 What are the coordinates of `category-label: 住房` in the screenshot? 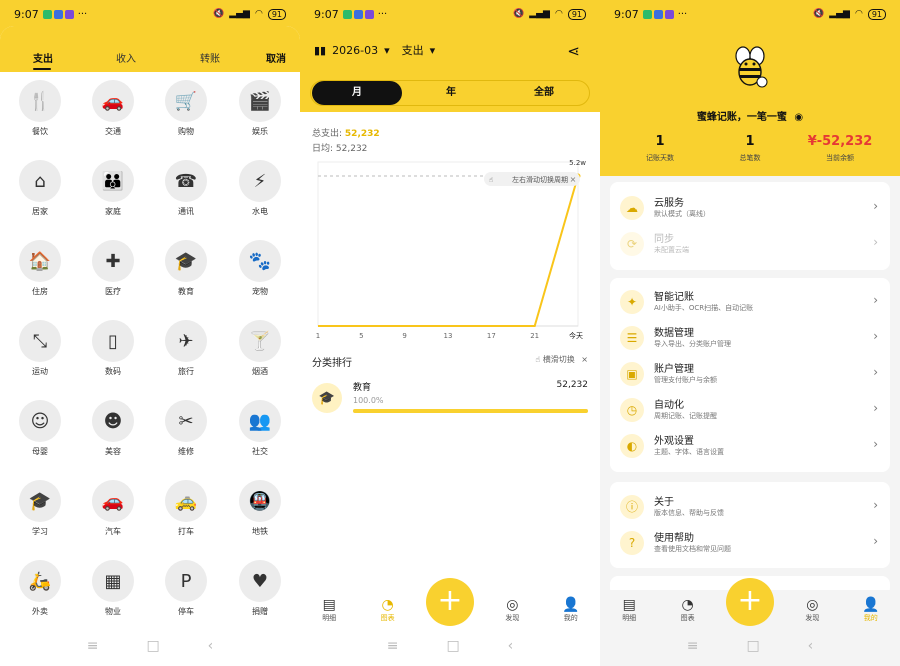 It's located at (40, 291).